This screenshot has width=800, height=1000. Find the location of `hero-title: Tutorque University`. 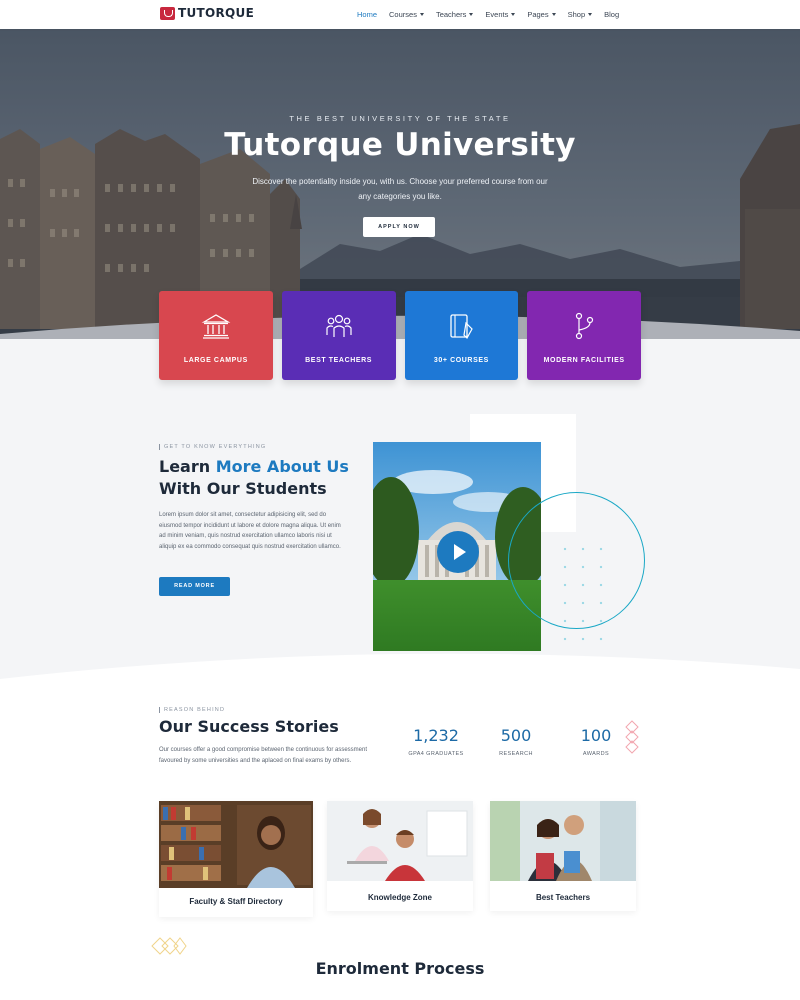

hero-title: Tutorque University is located at coordinates (400, 145).